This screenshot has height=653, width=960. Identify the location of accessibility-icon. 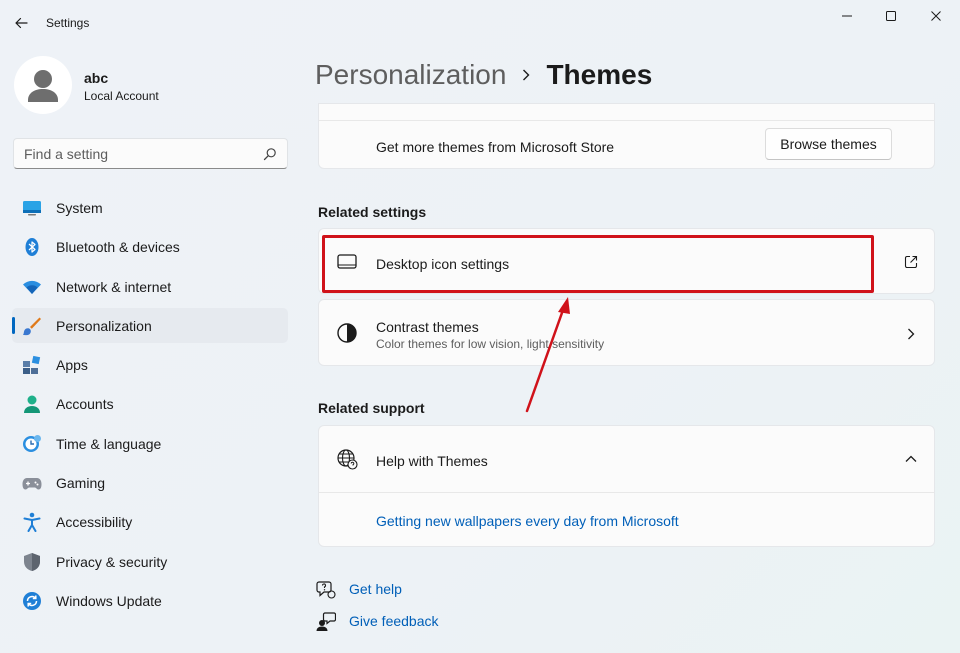
(32, 523).